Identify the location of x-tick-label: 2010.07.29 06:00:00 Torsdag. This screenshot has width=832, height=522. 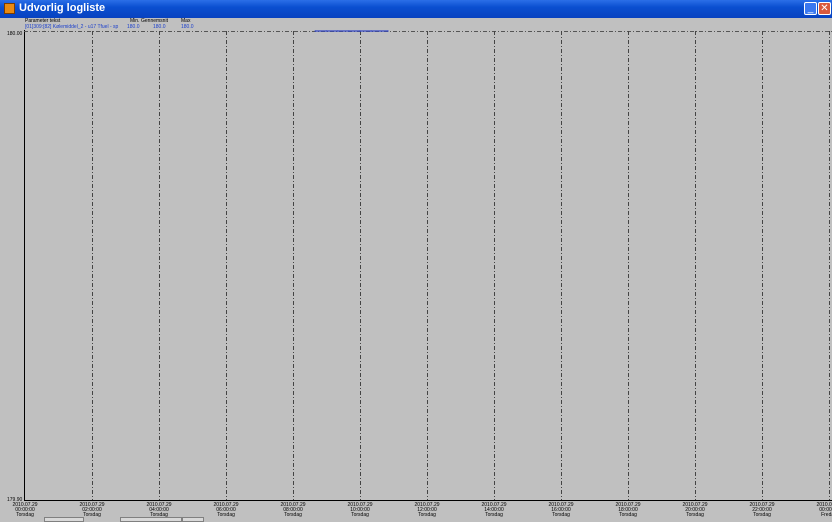
(226, 510).